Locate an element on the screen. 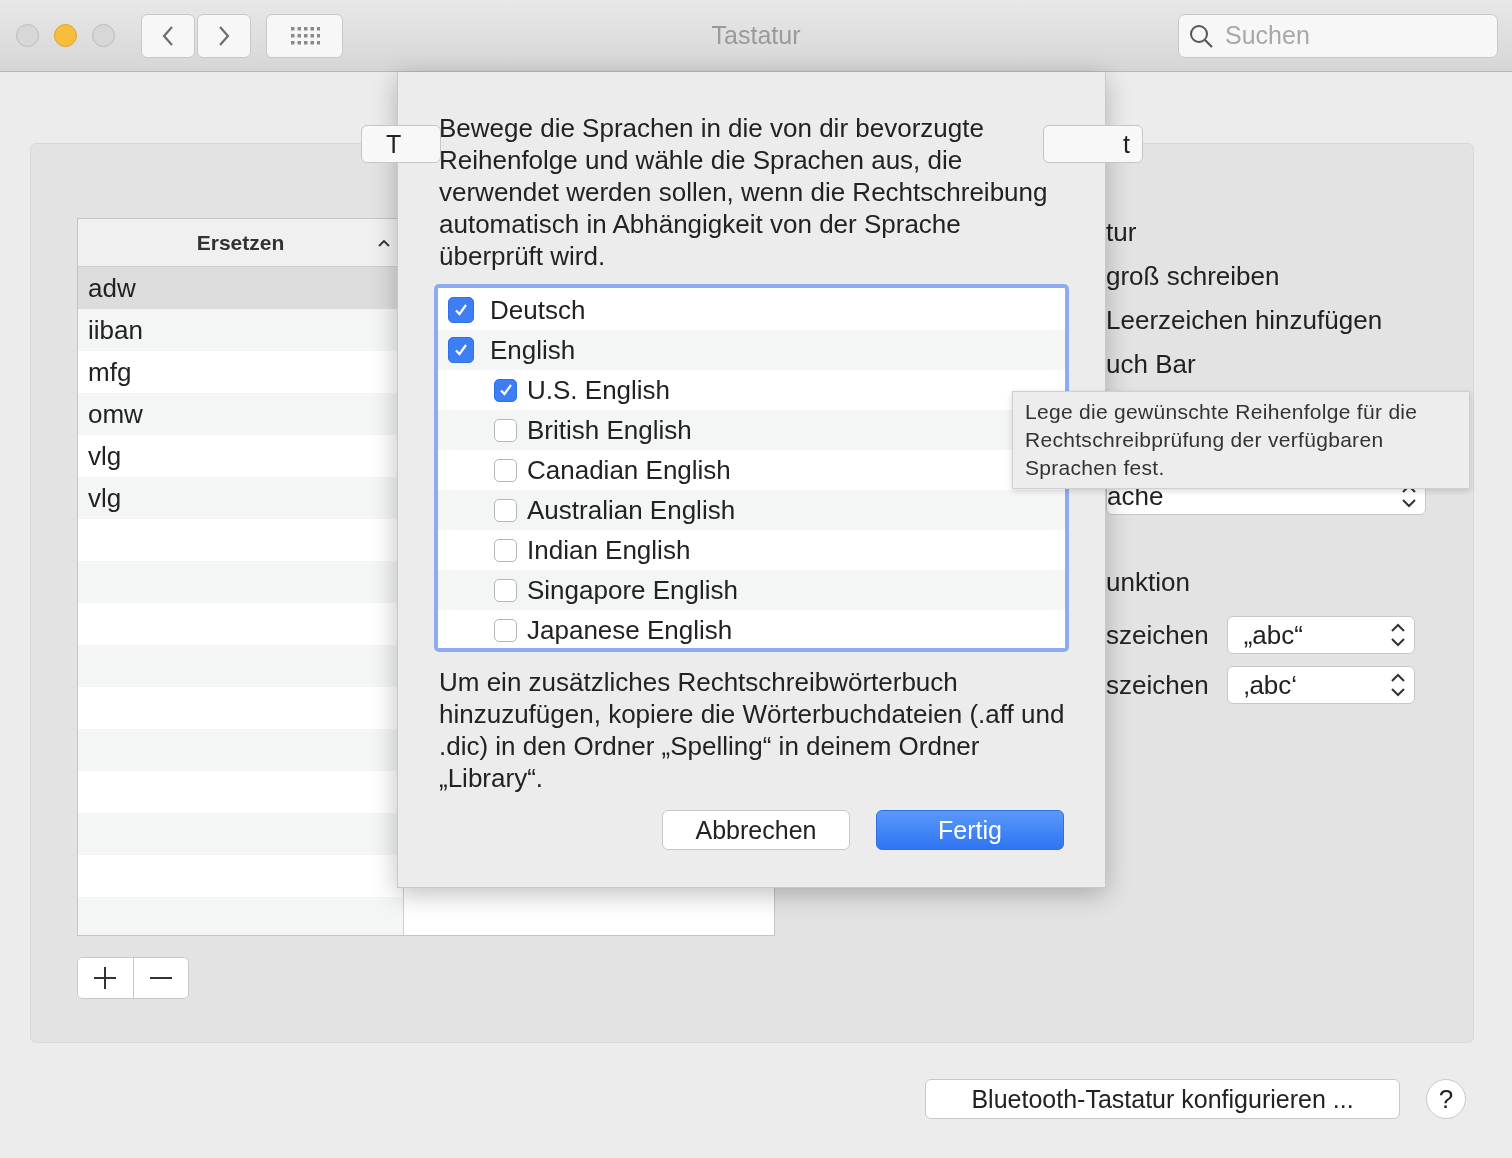 The width and height of the screenshot is (1512, 1158). column-header: Ersetzen is located at coordinates (240, 242).